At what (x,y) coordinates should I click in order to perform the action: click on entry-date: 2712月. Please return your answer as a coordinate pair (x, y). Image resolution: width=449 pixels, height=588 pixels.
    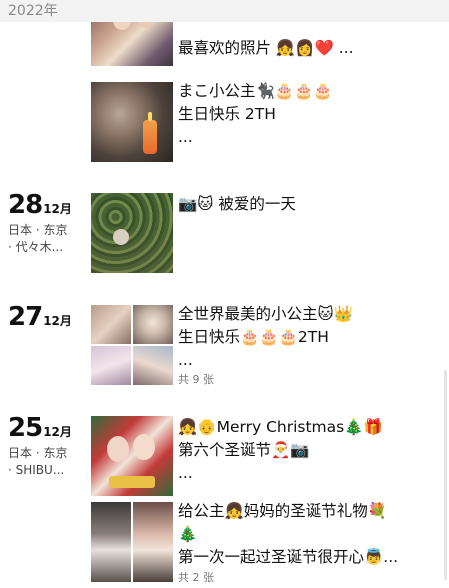
    Looking at the image, I should click on (40, 317).